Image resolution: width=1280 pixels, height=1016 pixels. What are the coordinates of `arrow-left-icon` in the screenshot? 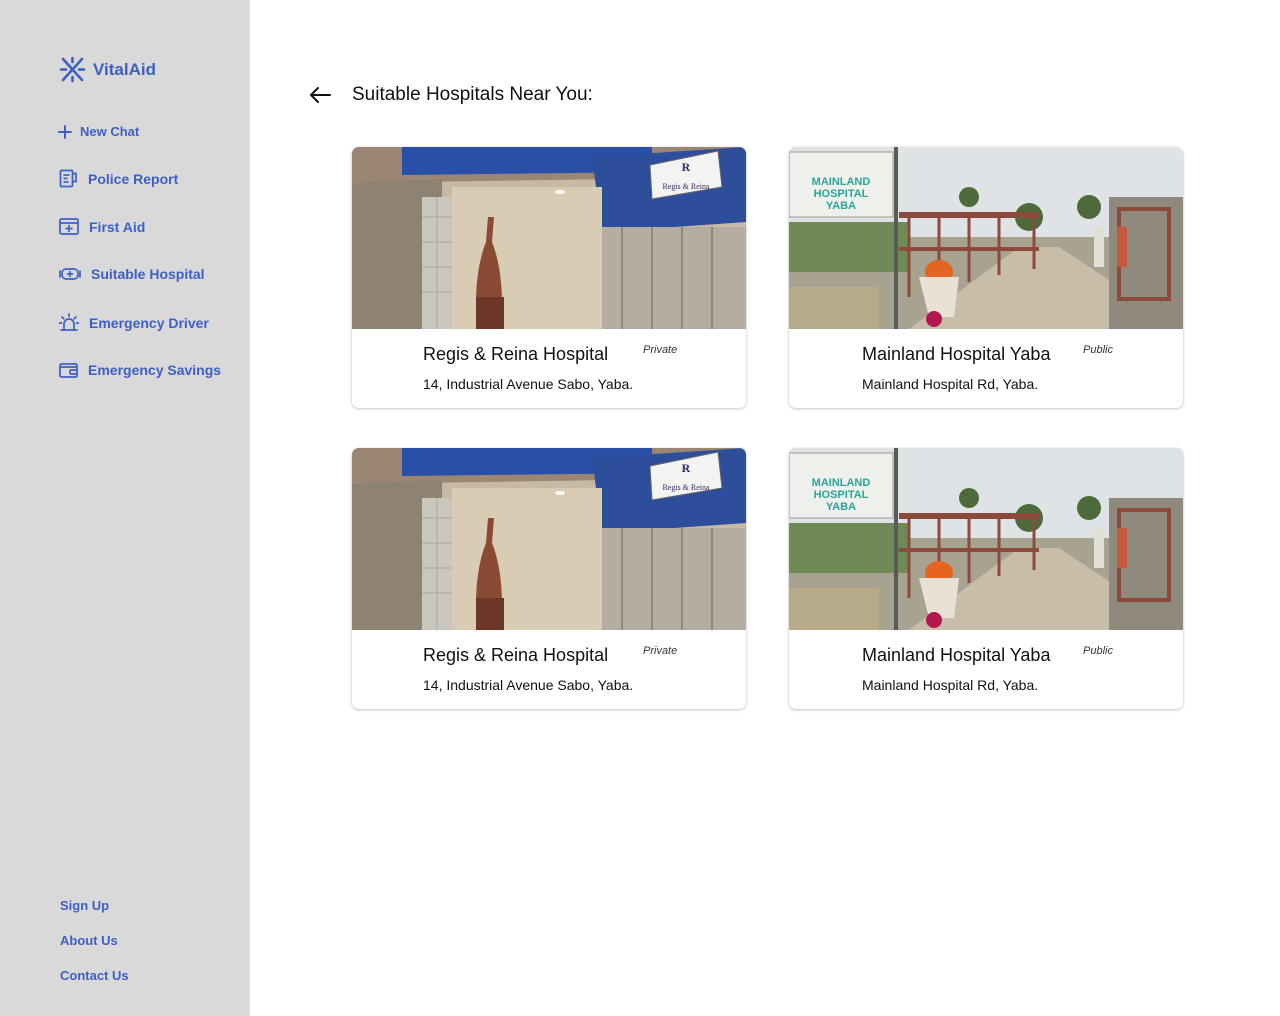 It's located at (320, 95).